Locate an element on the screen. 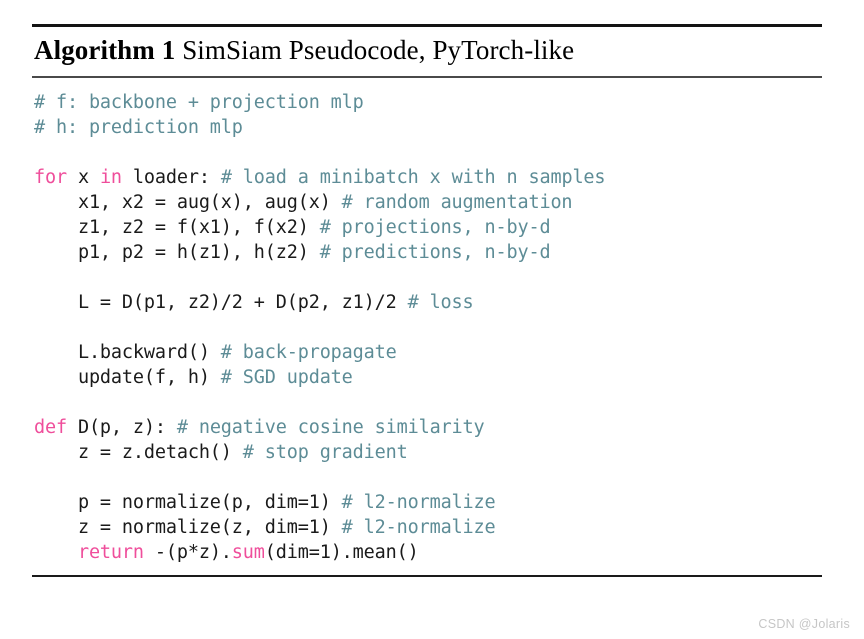 The image size is (864, 639). code-line: z = z.detach() # stop gradient is located at coordinates (428, 452).